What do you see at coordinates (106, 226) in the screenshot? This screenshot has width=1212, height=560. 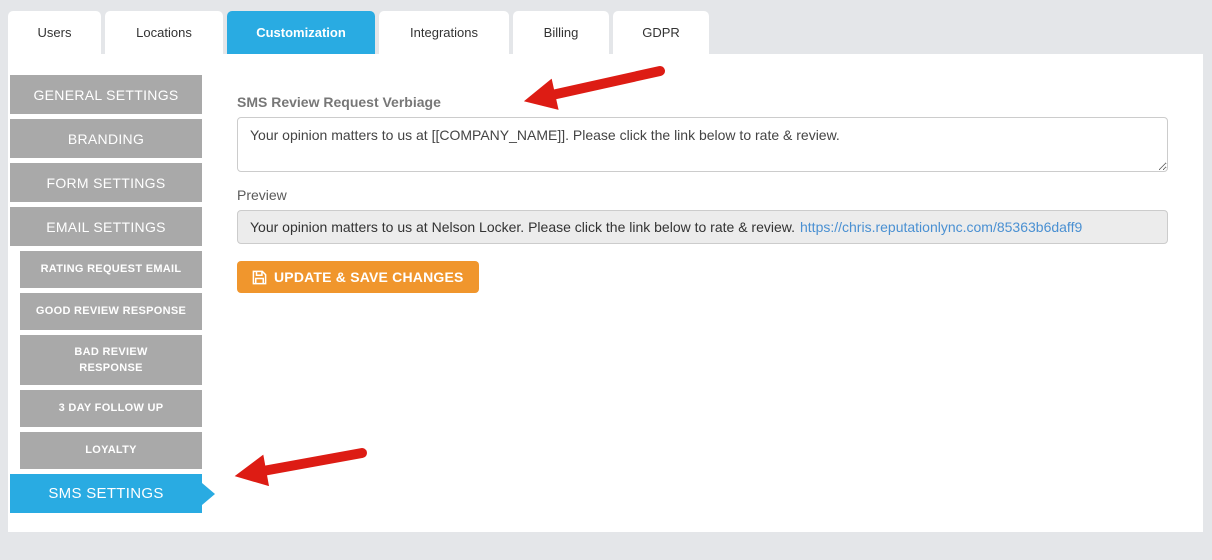 I see `sidebar-item-email-settings: EMAIL SETTINGS` at bounding box center [106, 226].